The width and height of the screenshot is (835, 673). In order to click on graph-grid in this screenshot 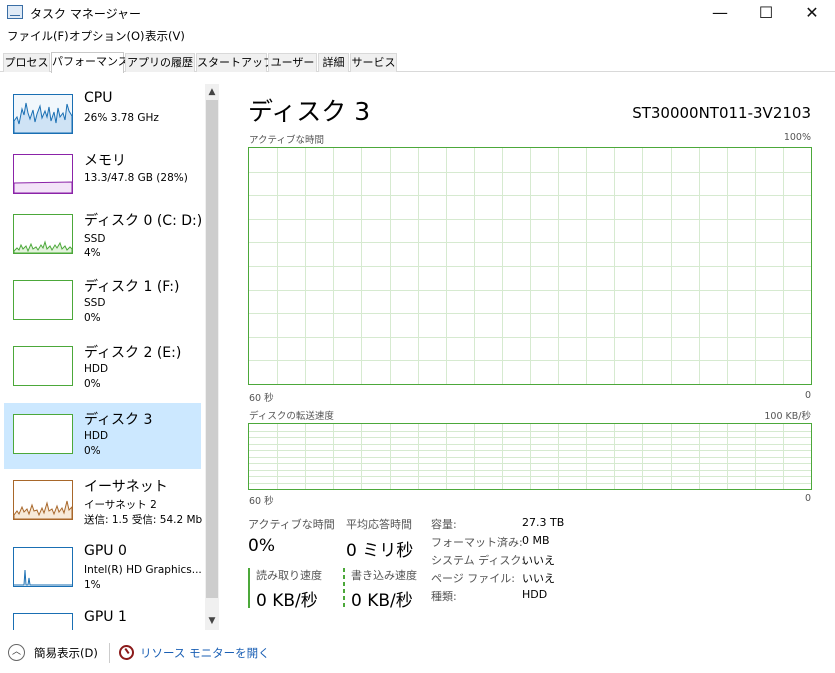, I will do `click(530, 456)`.